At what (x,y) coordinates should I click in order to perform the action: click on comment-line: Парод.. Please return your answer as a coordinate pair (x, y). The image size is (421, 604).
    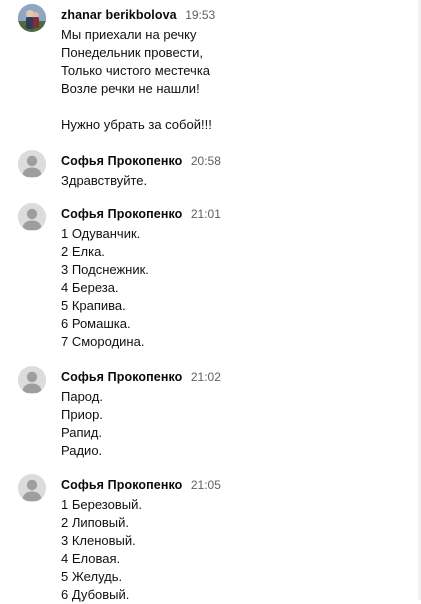
    Looking at the image, I should click on (82, 396).